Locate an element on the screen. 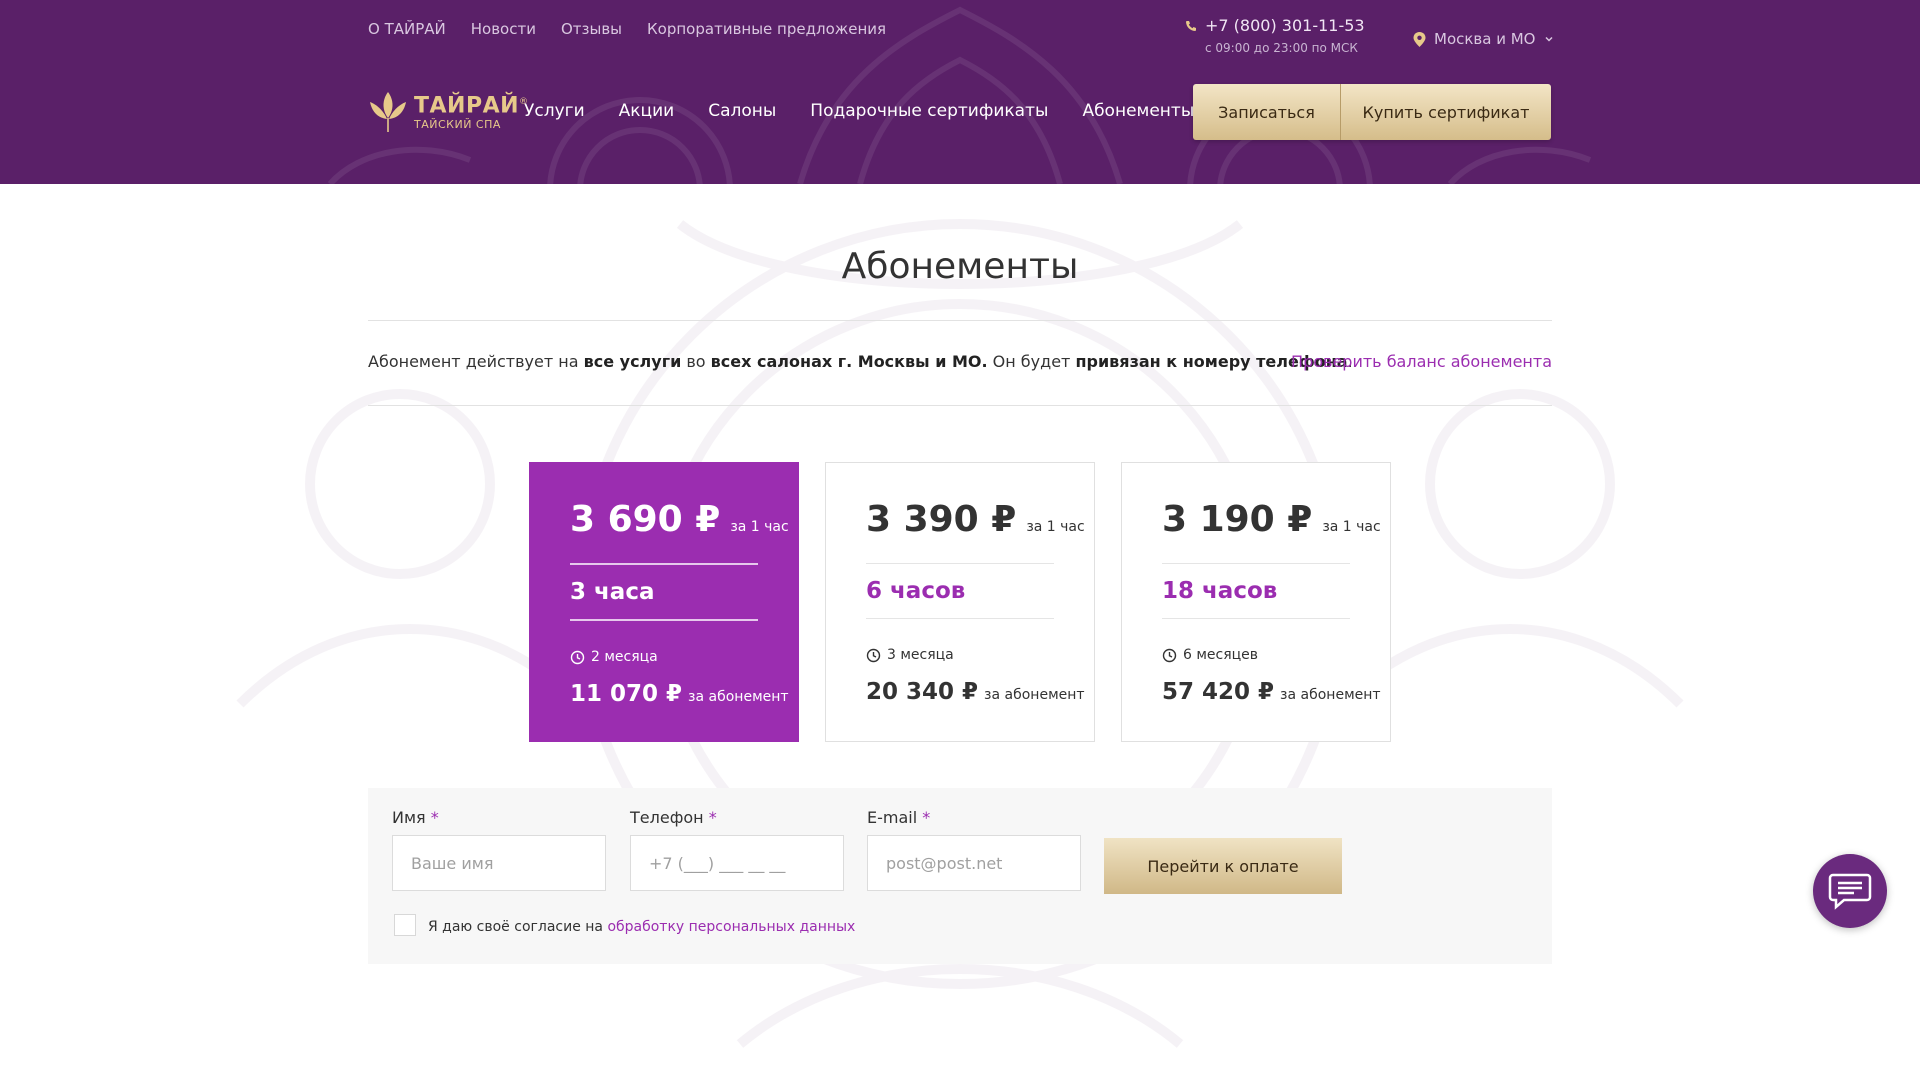 This screenshot has height=1080, width=1920. proceed-to-payment-button: Перейти к оплате is located at coordinates (1223, 866).